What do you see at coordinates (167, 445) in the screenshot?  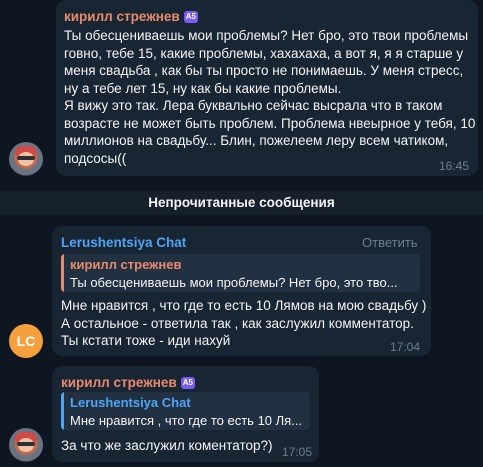 I see `message-line: За что же заслужил коментатор?)` at bounding box center [167, 445].